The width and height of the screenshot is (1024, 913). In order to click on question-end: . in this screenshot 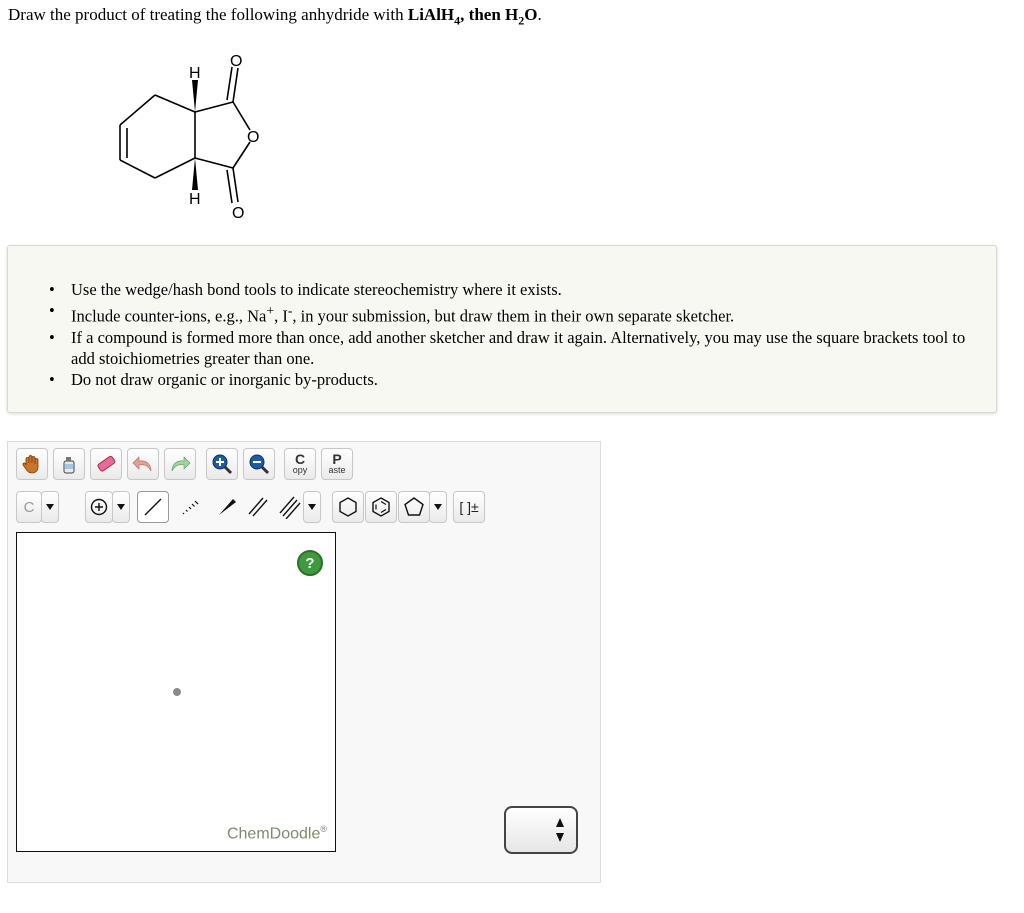, I will do `click(539, 14)`.